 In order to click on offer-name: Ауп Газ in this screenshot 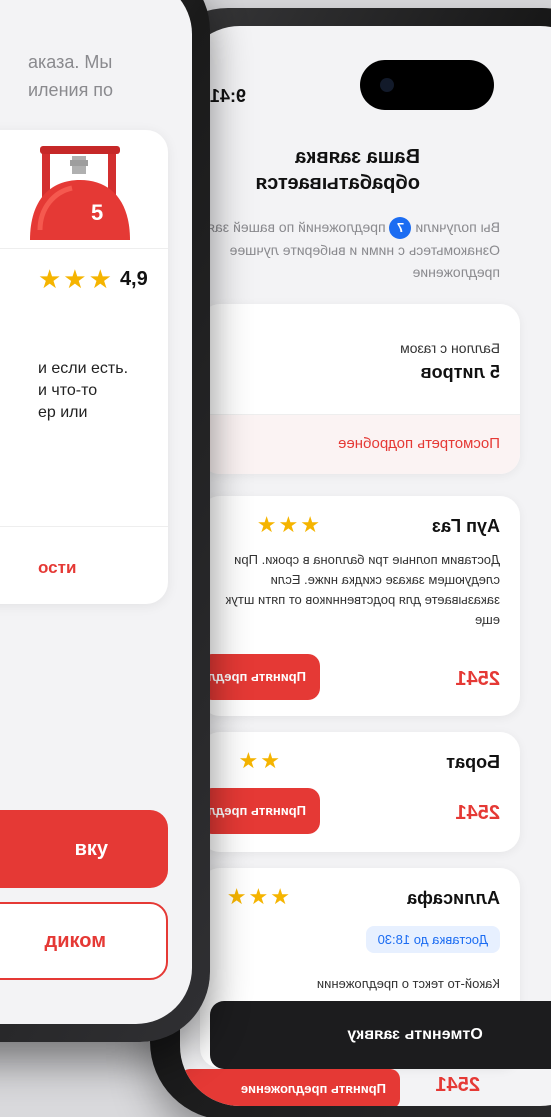, I will do `click(465, 526)`.